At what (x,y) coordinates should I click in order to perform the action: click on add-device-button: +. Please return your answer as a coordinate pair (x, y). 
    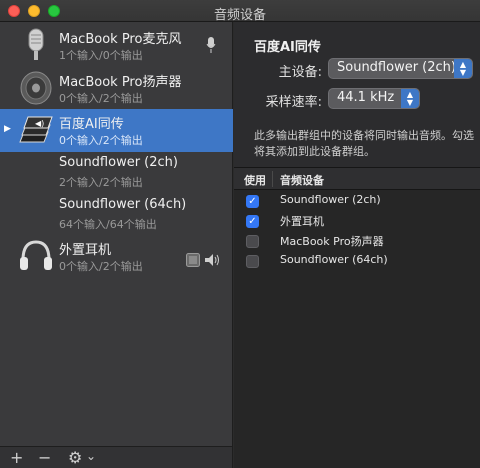
    Looking at the image, I should click on (16, 457).